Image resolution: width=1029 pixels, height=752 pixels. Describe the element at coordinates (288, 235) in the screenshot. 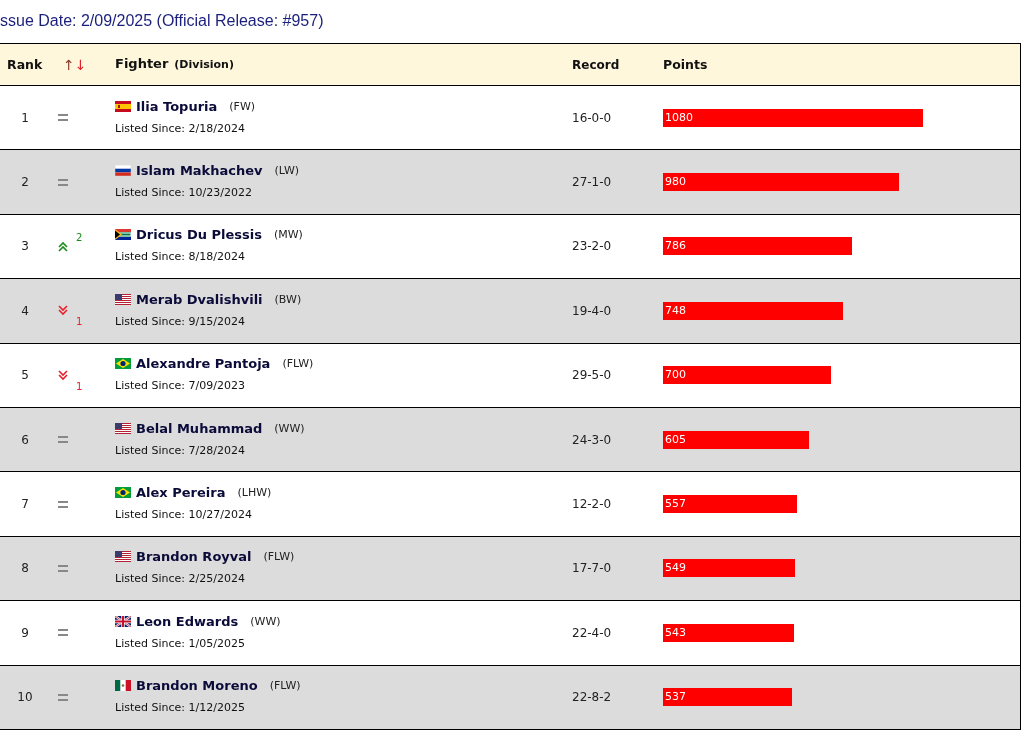

I see `division-label: (MW)` at that location.